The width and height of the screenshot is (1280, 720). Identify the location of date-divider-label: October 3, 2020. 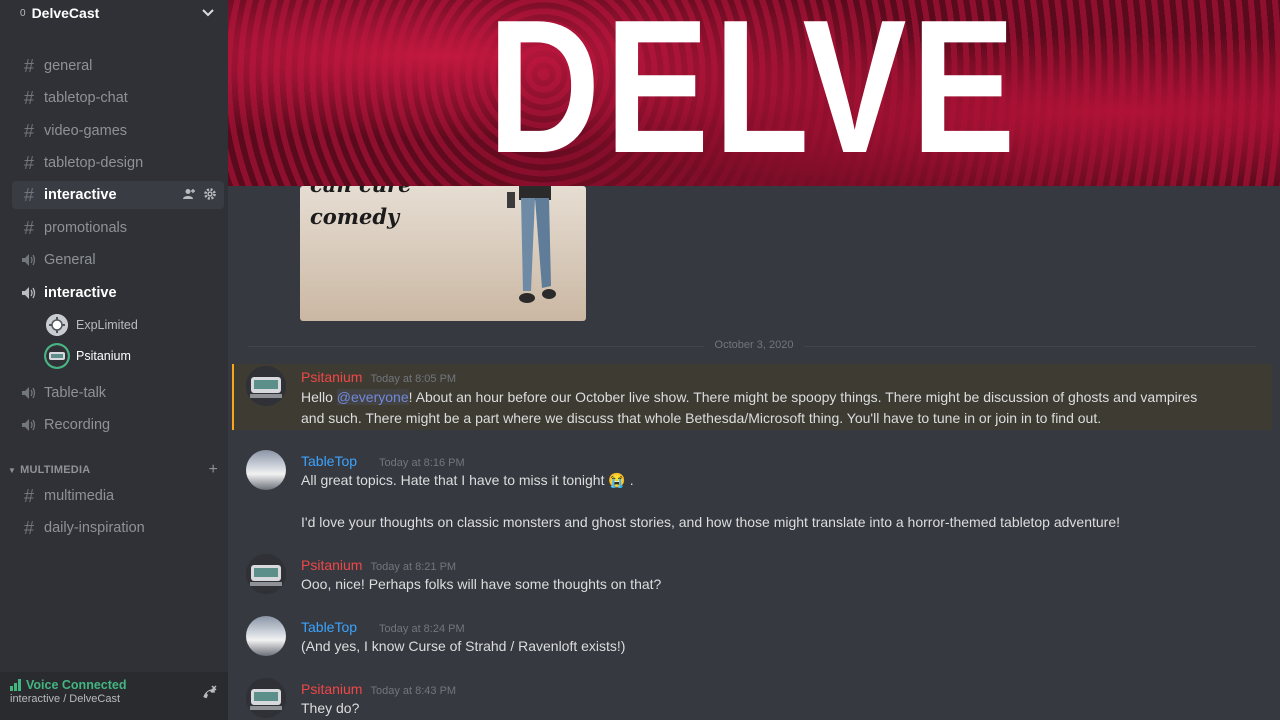
(754, 345).